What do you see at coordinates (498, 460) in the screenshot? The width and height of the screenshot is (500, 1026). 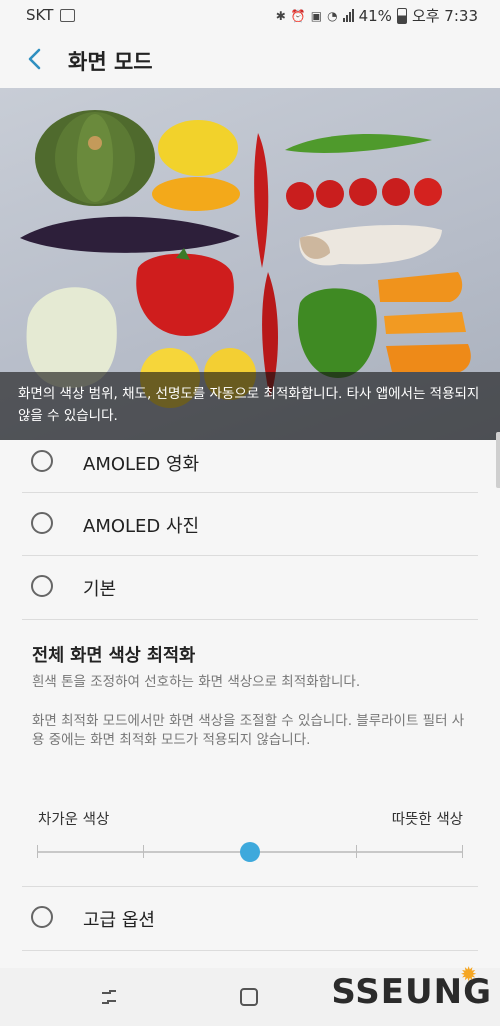 I see `edge-panel-handle` at bounding box center [498, 460].